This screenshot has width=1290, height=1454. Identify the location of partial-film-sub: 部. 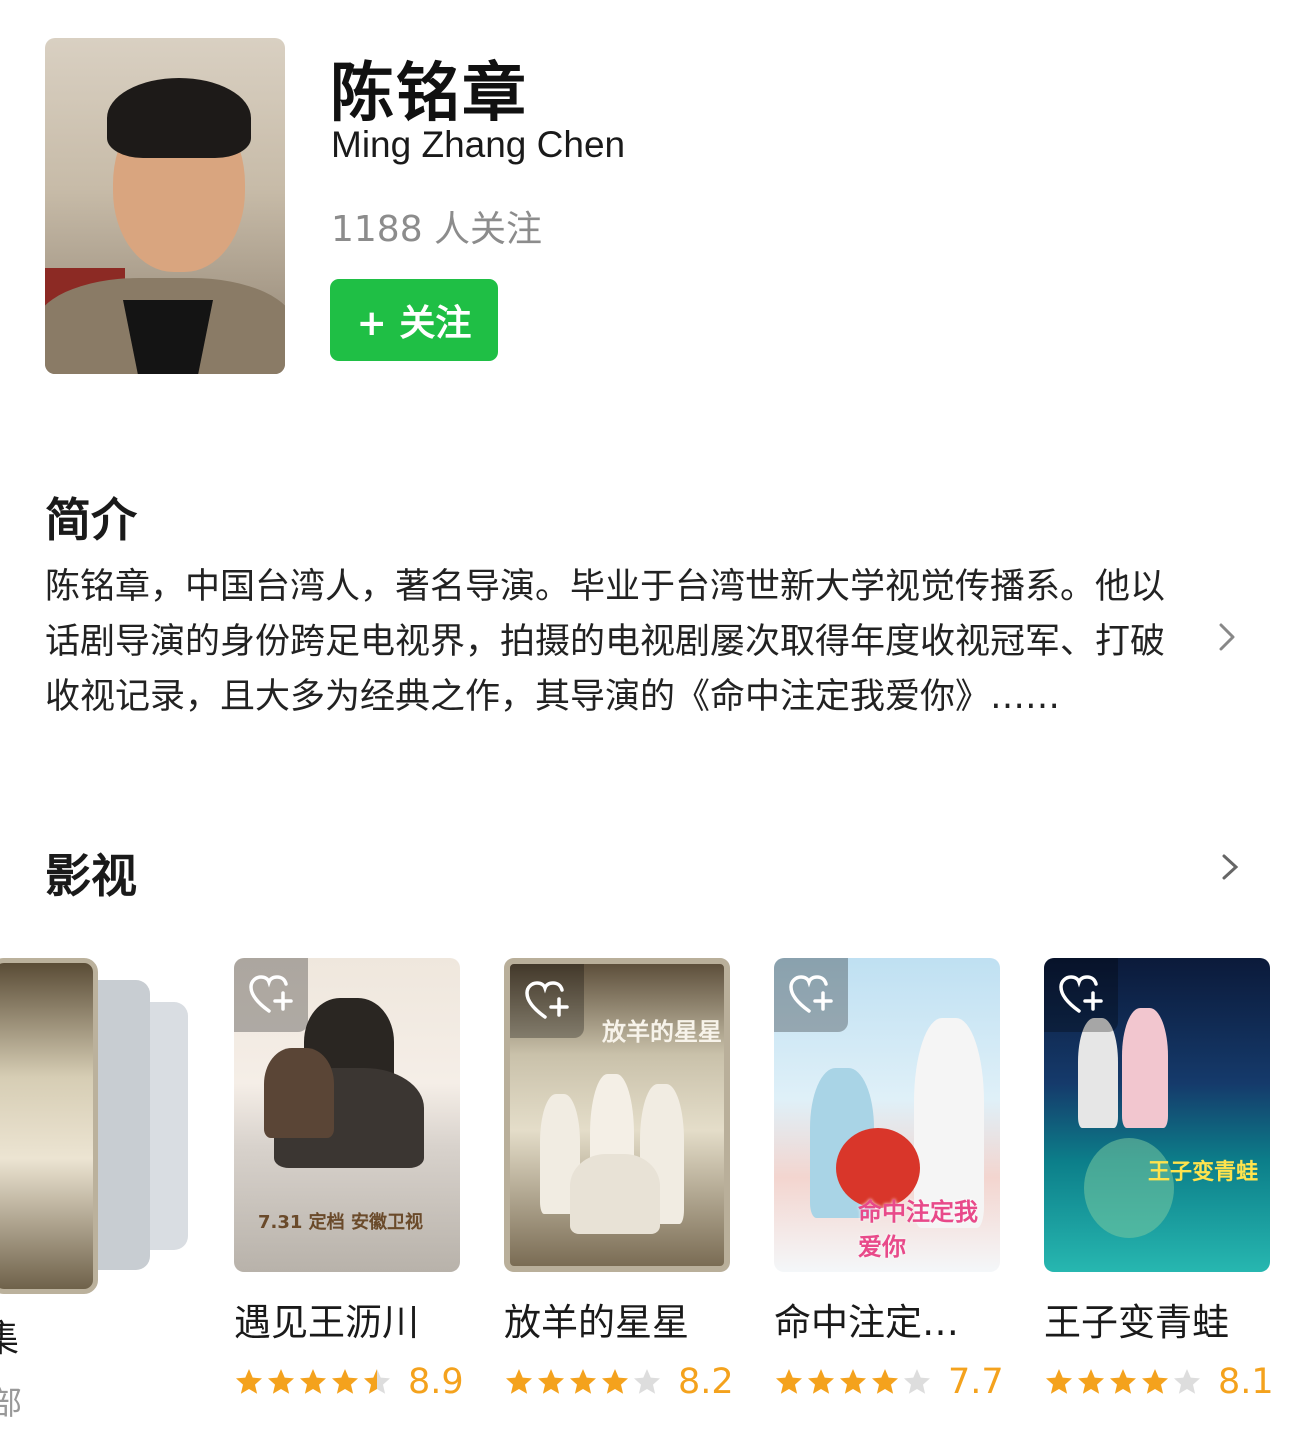
(11, 1403).